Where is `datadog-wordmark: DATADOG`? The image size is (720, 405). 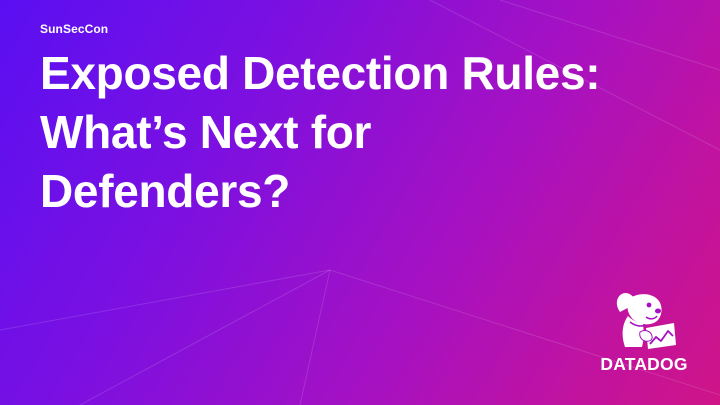
datadog-wordmark: DATADOG is located at coordinates (644, 364).